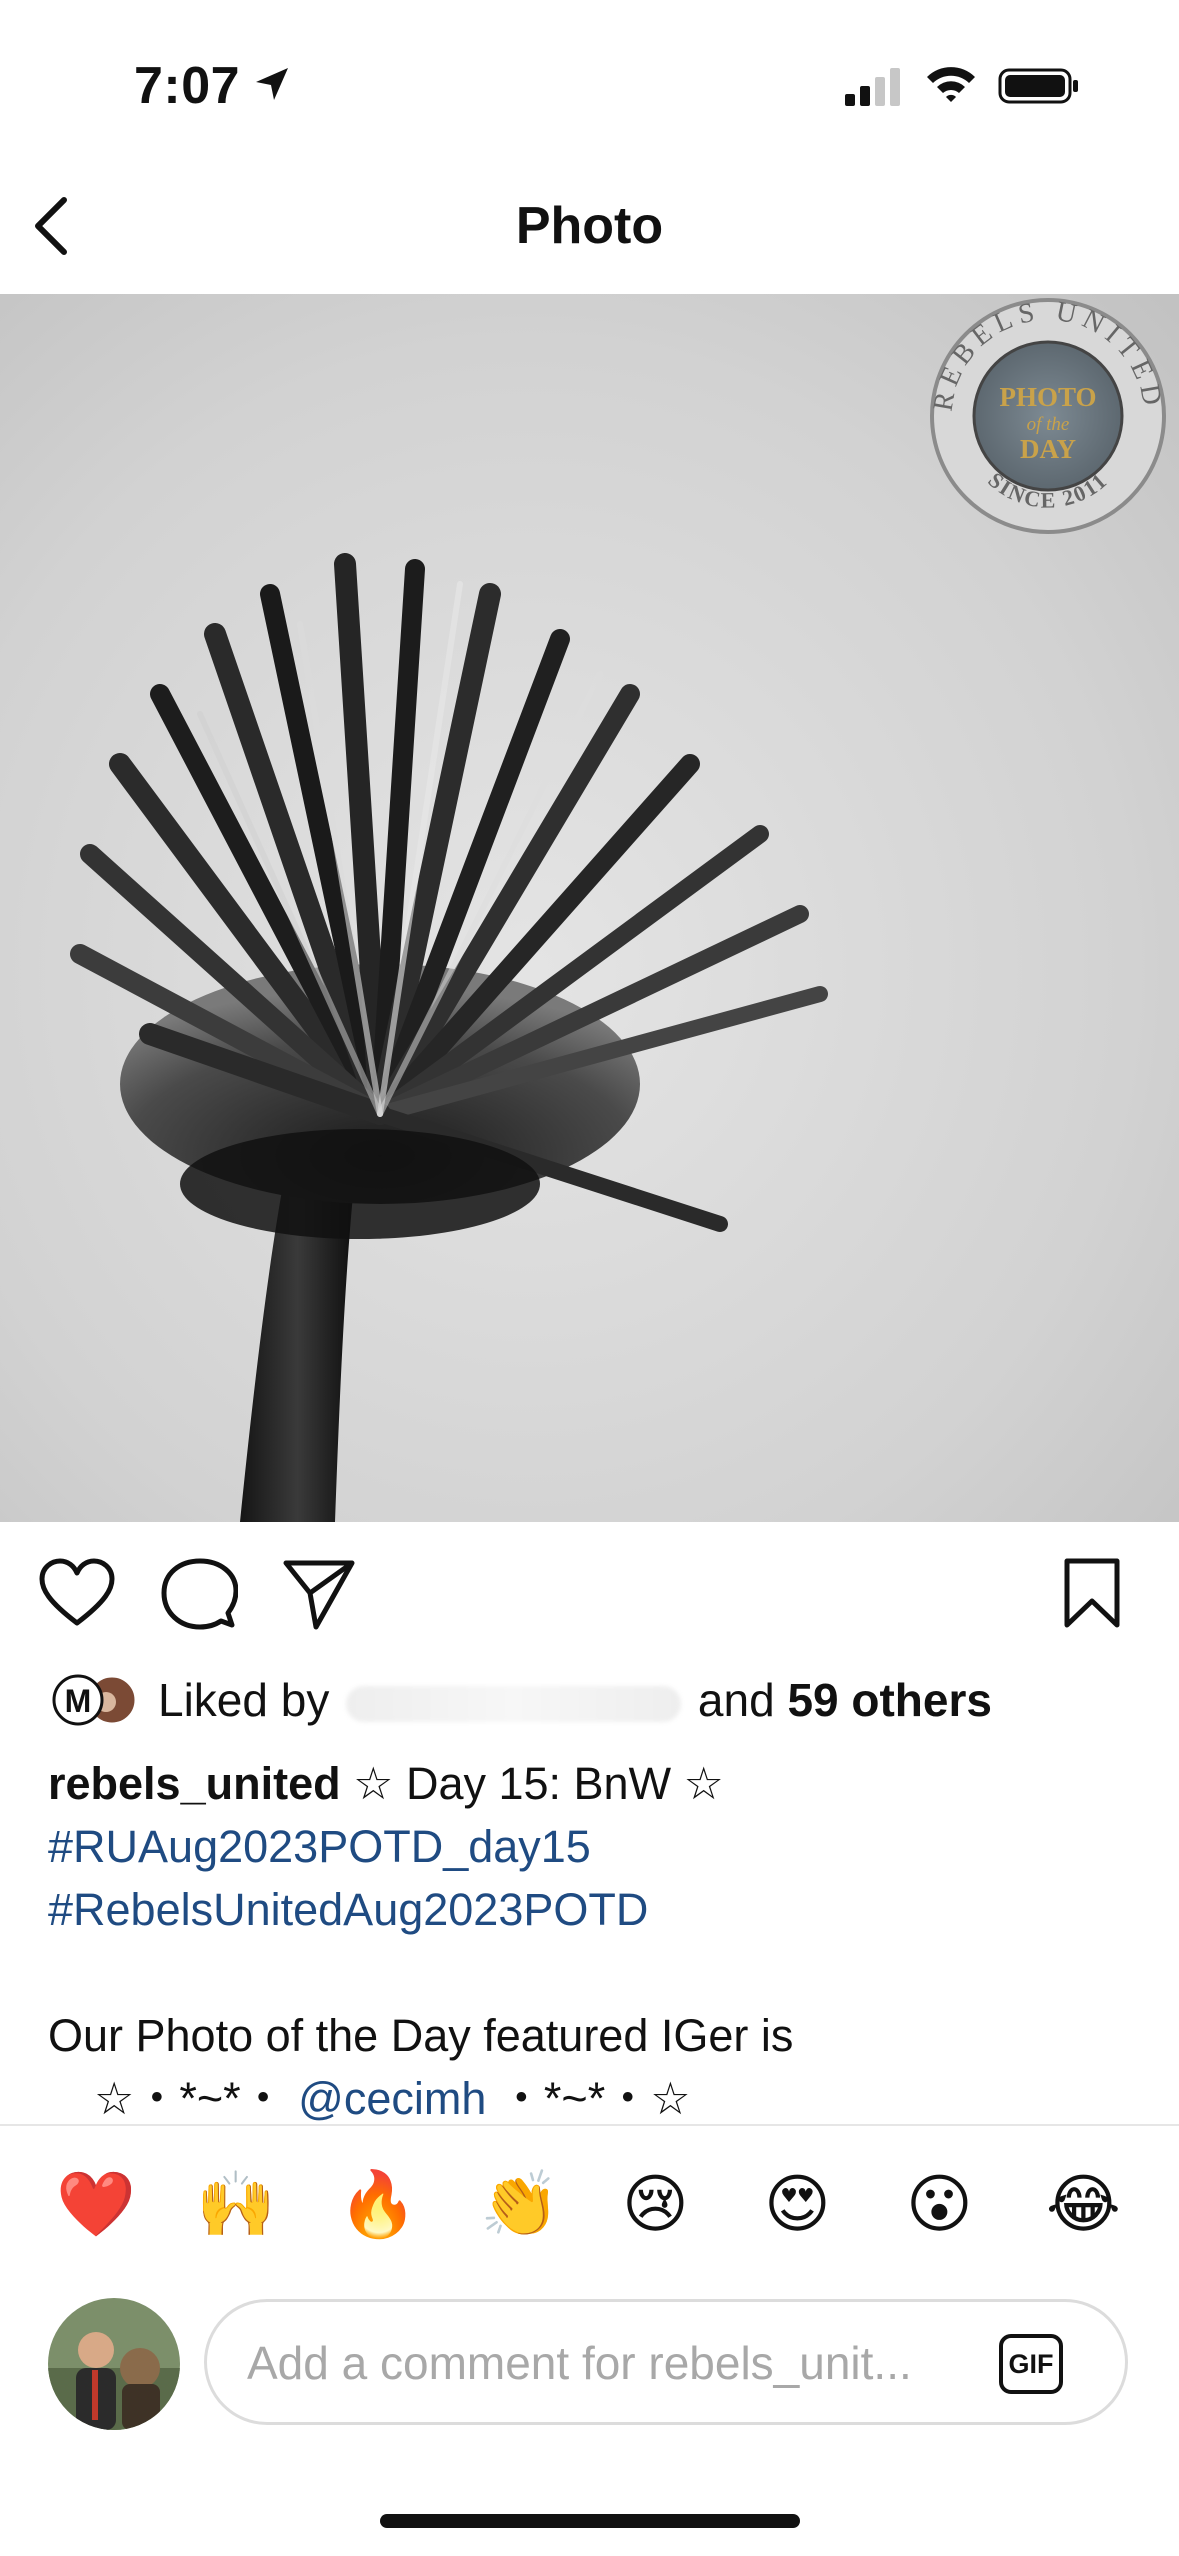 The height and width of the screenshot is (2556, 1179). What do you see at coordinates (889, 1700) in the screenshot?
I see `likes-others-count: 59 others` at bounding box center [889, 1700].